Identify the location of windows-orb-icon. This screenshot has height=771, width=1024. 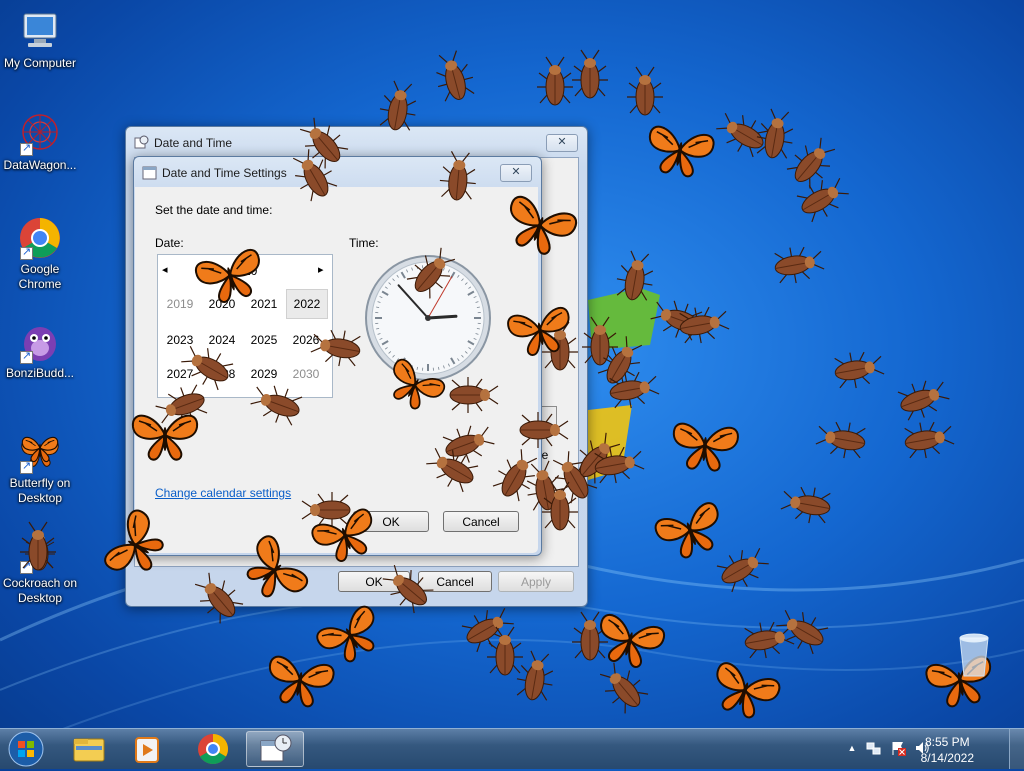
(26, 749).